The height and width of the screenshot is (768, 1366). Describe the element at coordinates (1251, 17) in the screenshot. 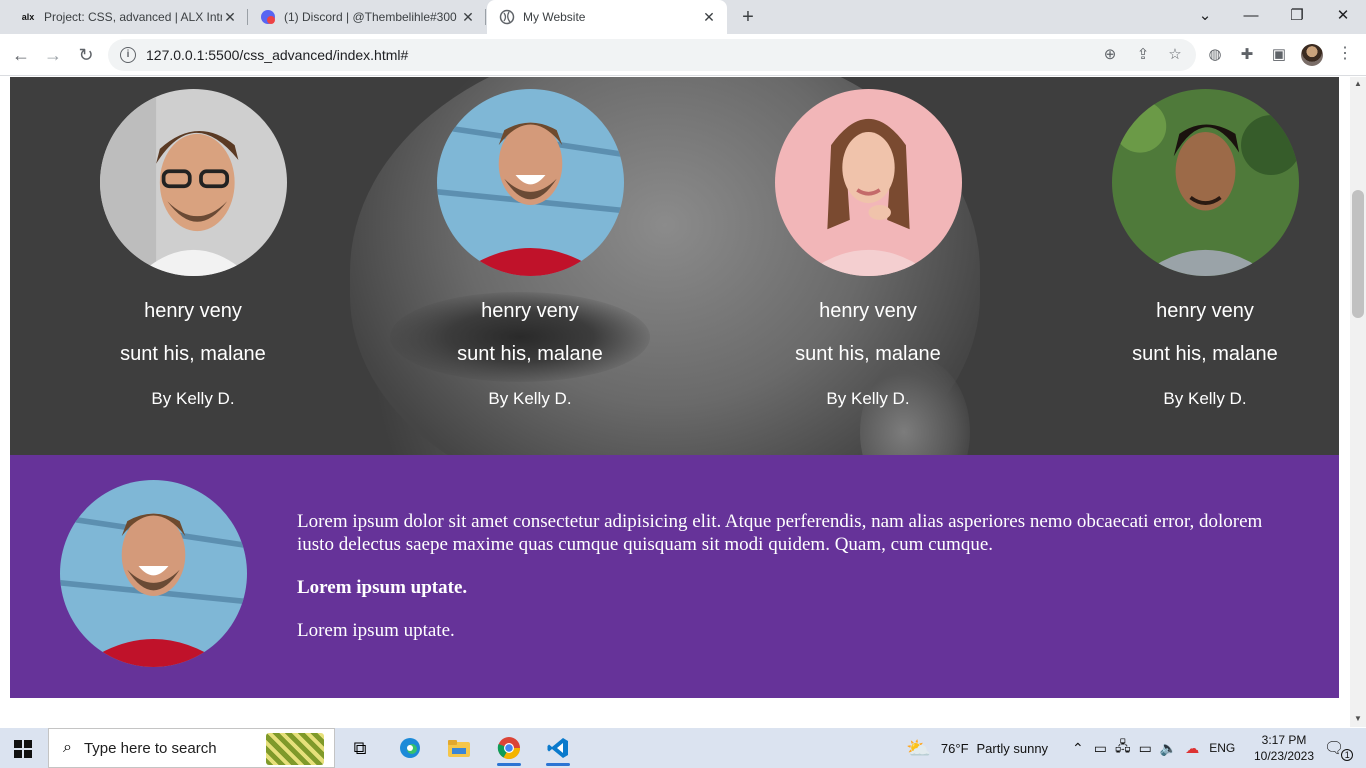

I see `minimize-icon: —` at that location.